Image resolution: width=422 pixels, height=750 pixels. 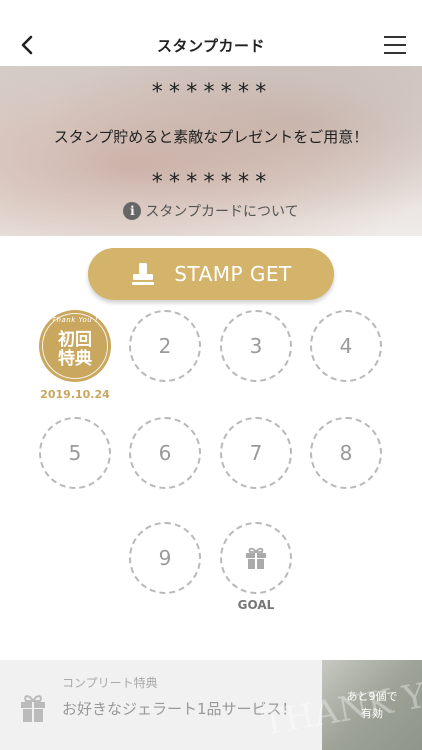 I want to click on stamp-slot-7: 7, so click(x=256, y=453).